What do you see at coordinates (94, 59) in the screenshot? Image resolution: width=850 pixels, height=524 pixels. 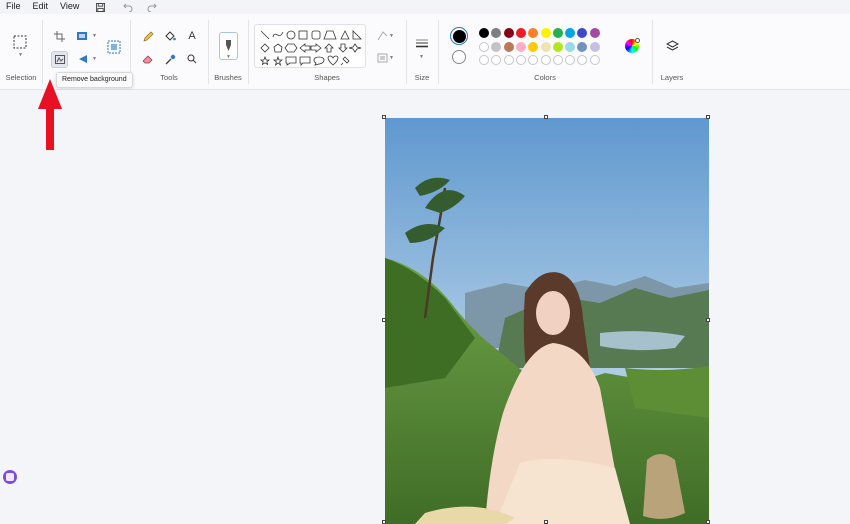 I see `rotate-chevron-down-icon: ▼` at bounding box center [94, 59].